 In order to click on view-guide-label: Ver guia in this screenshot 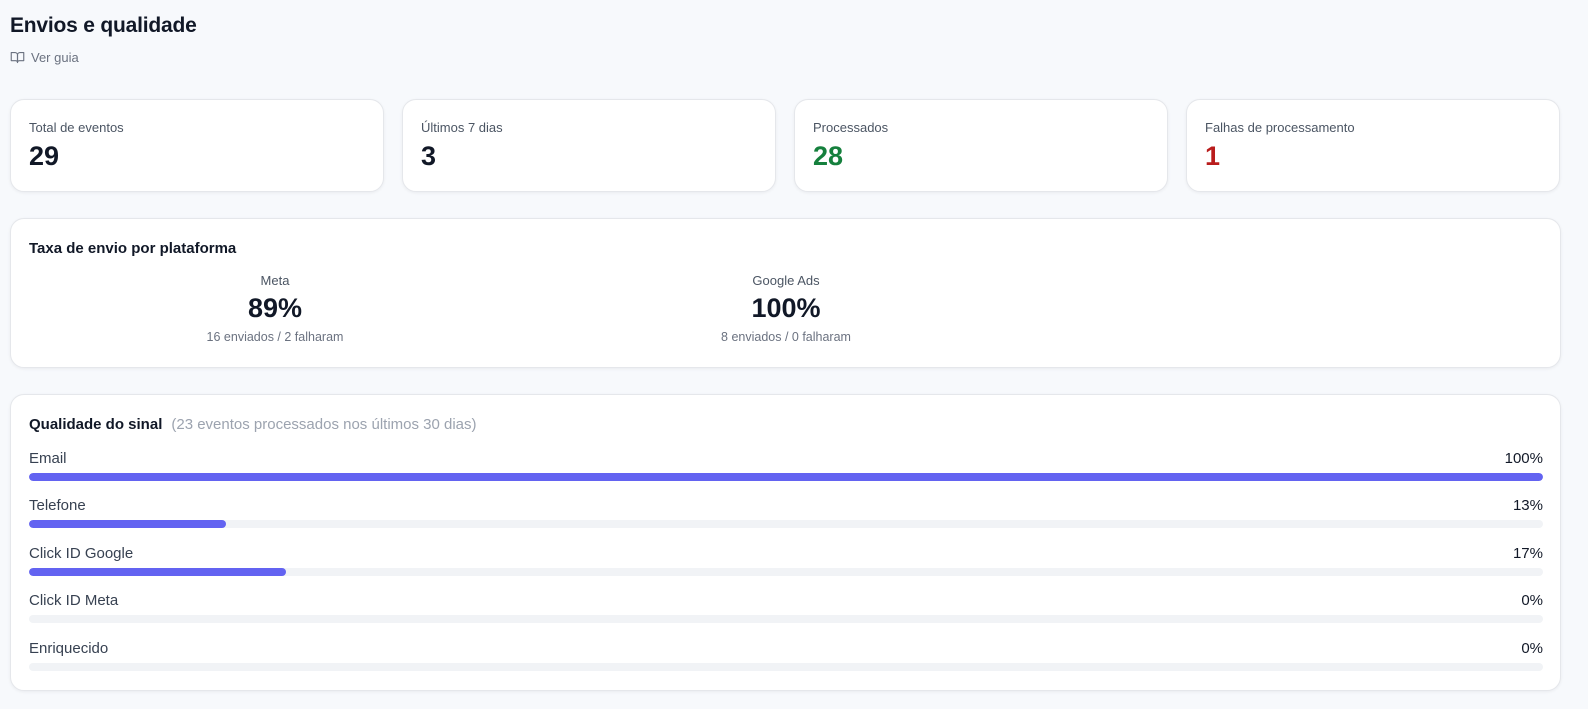, I will do `click(55, 57)`.